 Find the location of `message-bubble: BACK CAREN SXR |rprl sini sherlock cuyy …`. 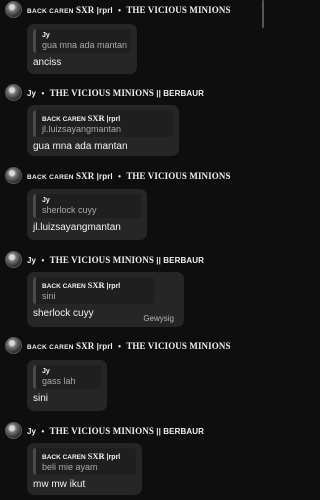

message-bubble: BACK CAREN SXR |rprl sini sherlock cuyy … is located at coordinates (105, 299).